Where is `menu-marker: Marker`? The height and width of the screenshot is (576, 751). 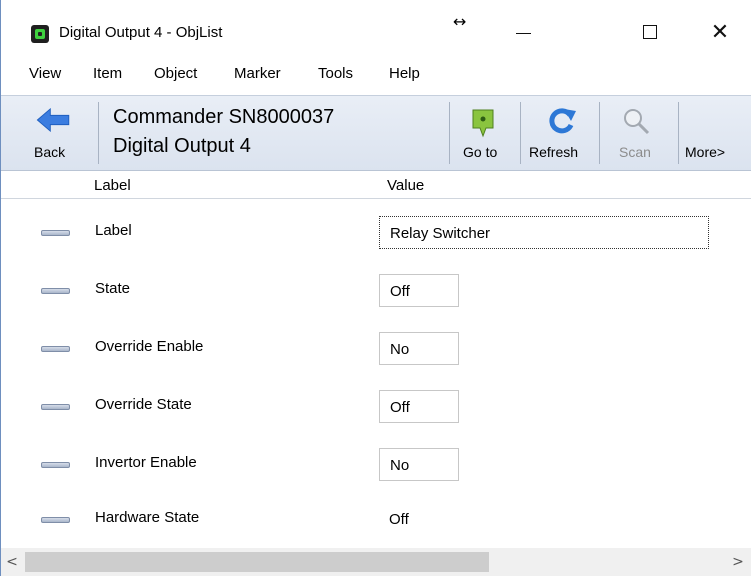
menu-marker: Marker is located at coordinates (257, 73).